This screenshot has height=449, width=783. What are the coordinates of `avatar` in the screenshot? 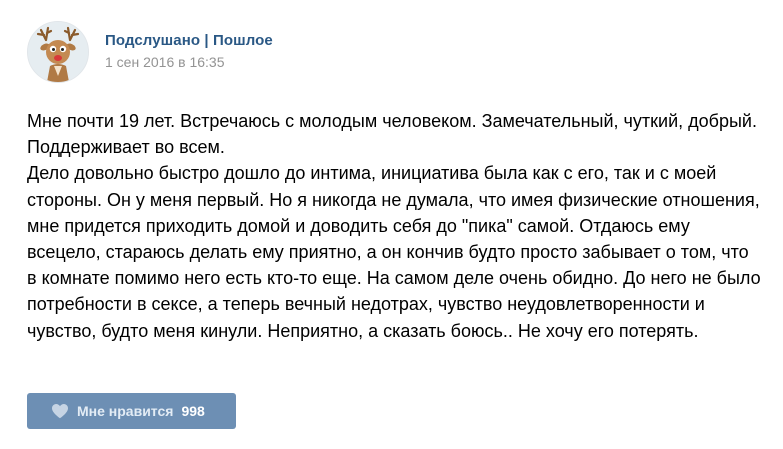 It's located at (58, 52).